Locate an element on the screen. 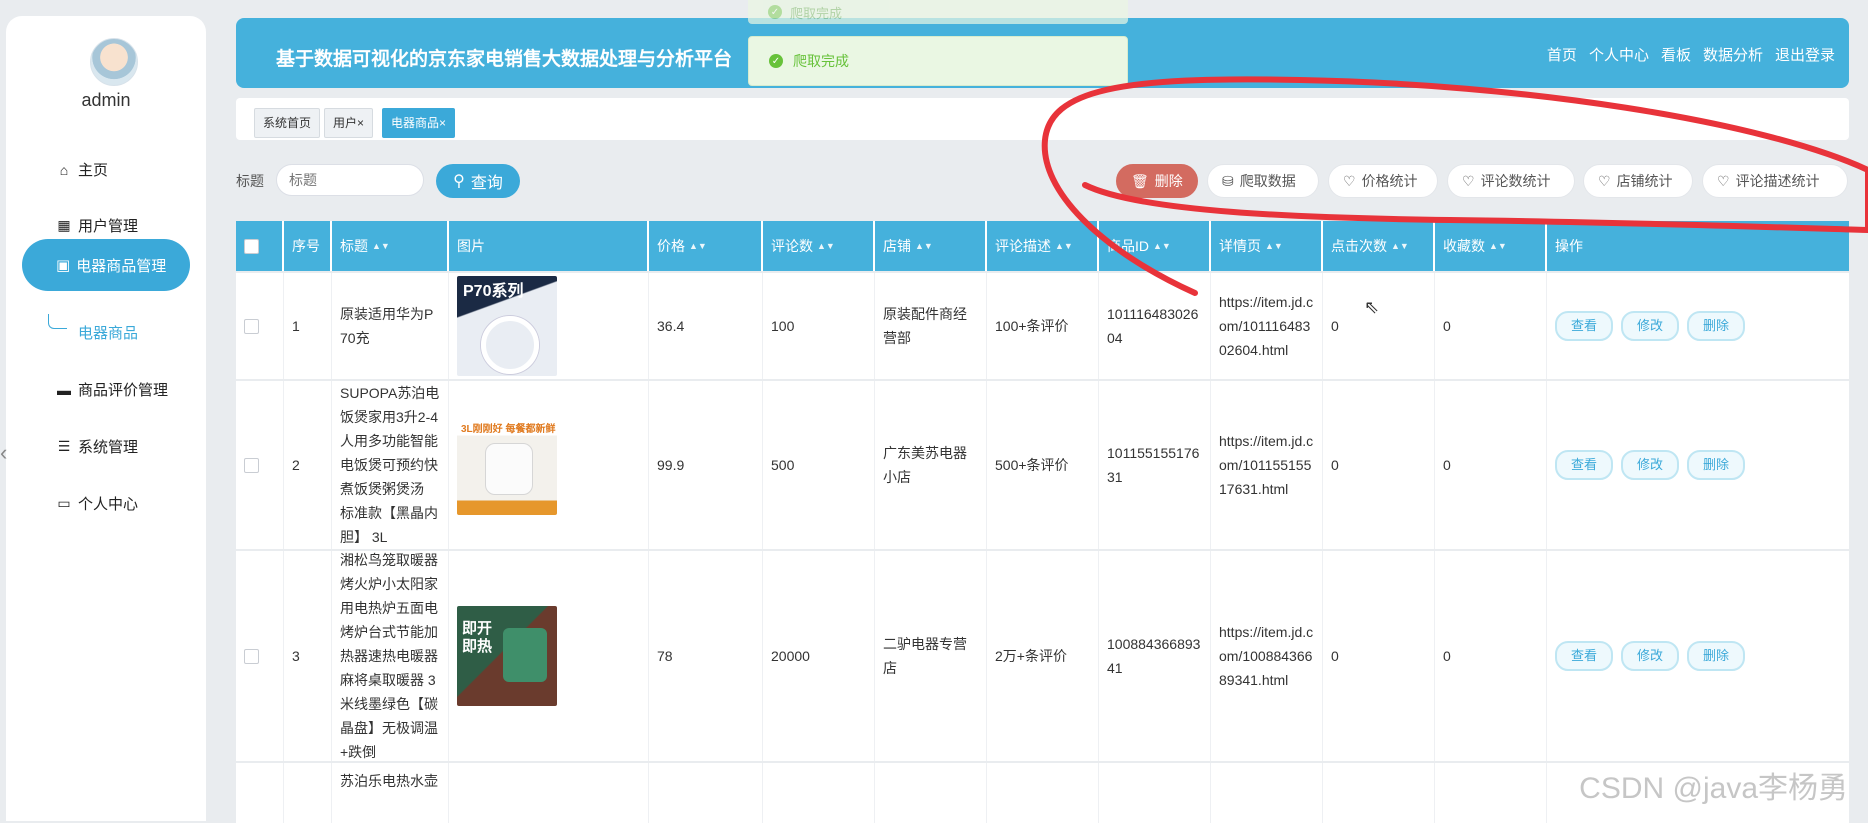 This screenshot has height=823, width=1868. avatar is located at coordinates (114, 62).